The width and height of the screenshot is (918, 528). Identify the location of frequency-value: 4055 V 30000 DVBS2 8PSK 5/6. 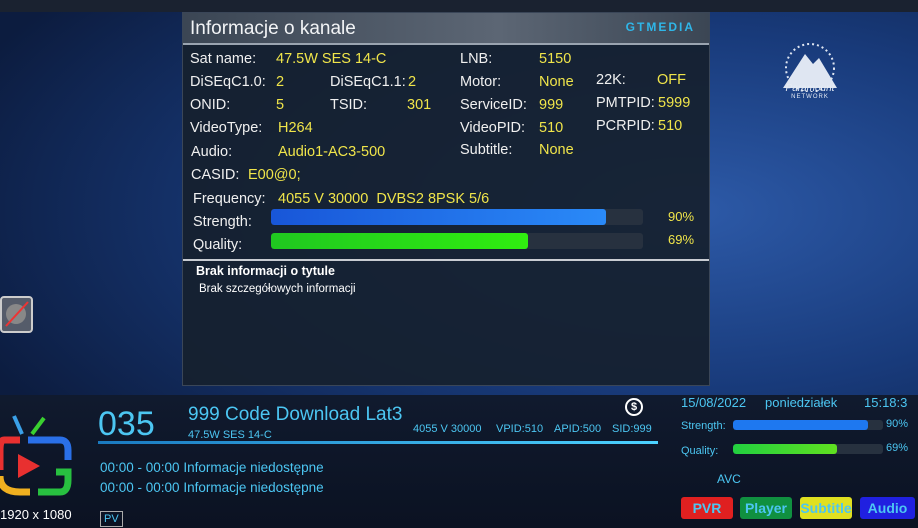
(384, 199).